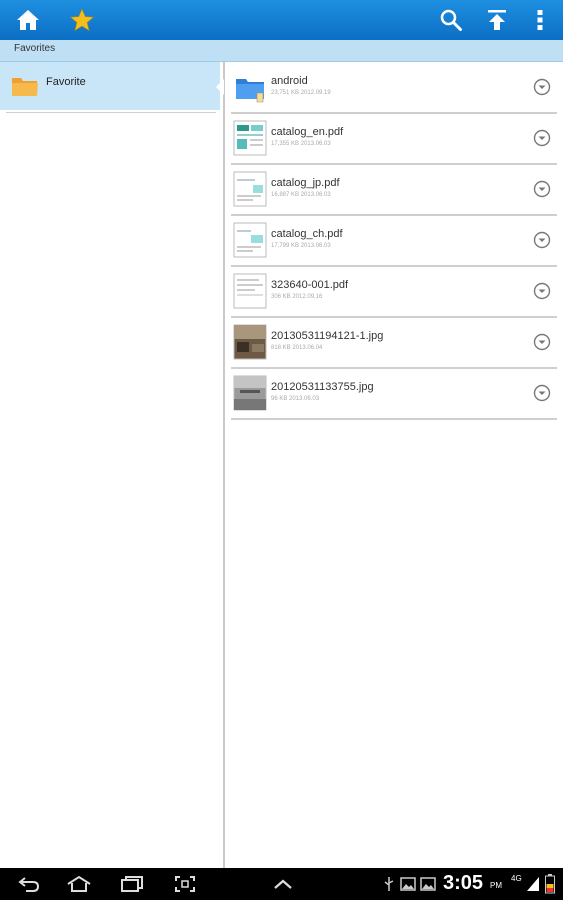 This screenshot has width=563, height=900. Describe the element at coordinates (301, 93) in the screenshot. I see `file-meta: 23,751 KB 2012.09.19` at that location.